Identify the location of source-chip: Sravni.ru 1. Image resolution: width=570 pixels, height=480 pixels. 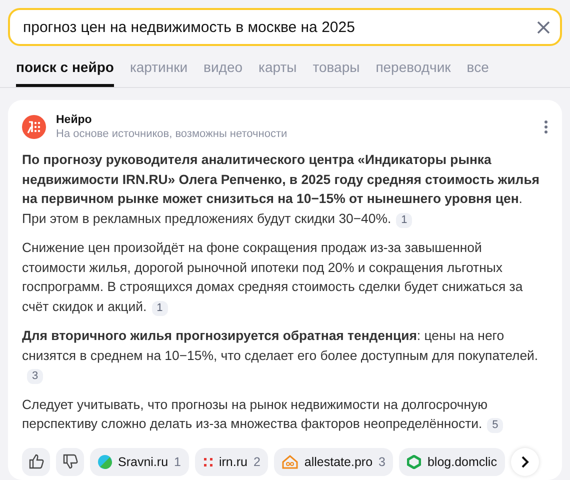
(139, 462).